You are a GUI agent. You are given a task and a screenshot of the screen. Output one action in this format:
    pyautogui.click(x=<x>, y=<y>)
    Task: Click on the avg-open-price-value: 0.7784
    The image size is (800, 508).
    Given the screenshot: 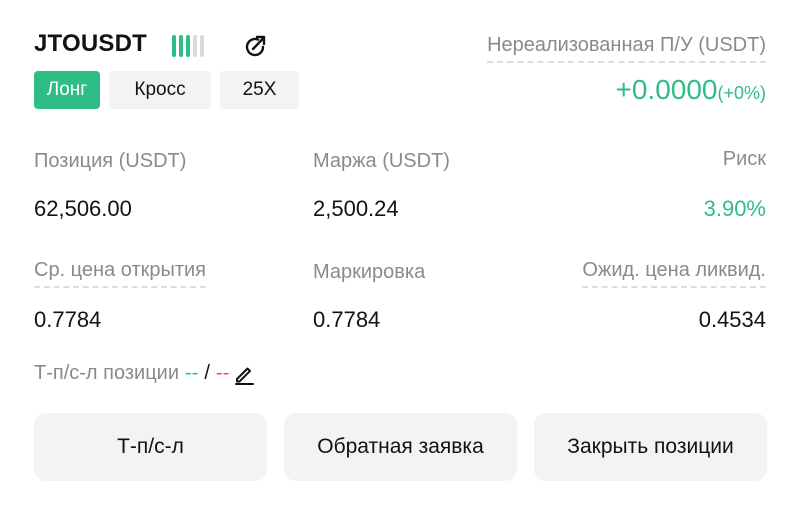 What is the action you would take?
    pyautogui.click(x=68, y=319)
    